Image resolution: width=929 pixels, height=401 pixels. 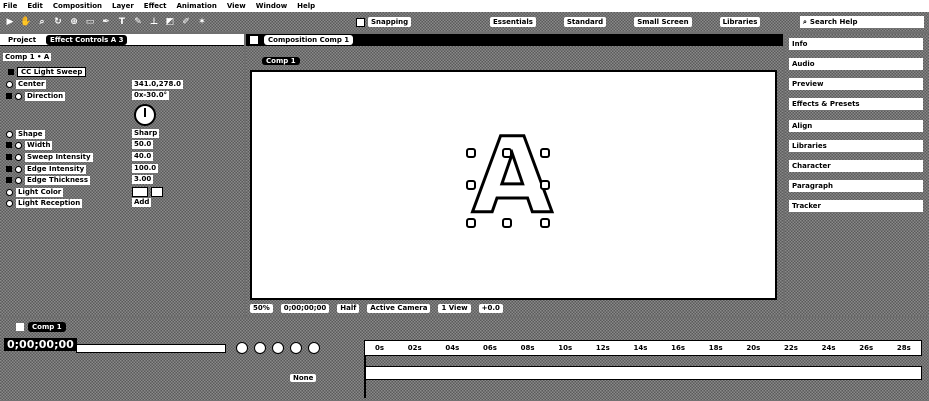 I want to click on menu-help: Help, so click(x=306, y=6).